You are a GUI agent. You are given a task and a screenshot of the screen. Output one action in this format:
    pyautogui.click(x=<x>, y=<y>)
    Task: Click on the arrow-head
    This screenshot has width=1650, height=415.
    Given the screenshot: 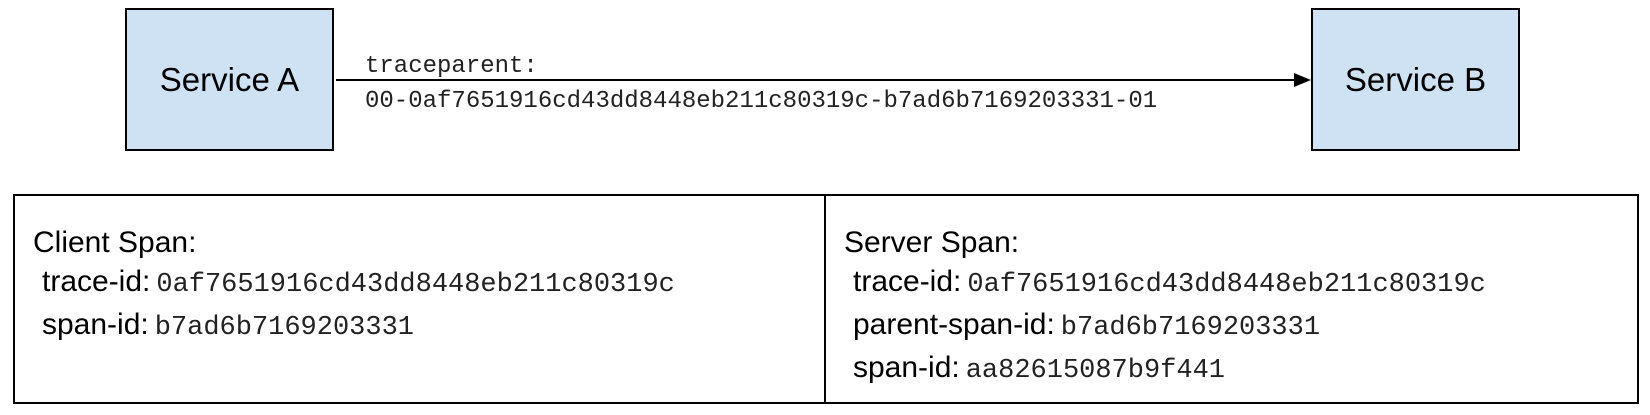 What is the action you would take?
    pyautogui.click(x=1302, y=80)
    